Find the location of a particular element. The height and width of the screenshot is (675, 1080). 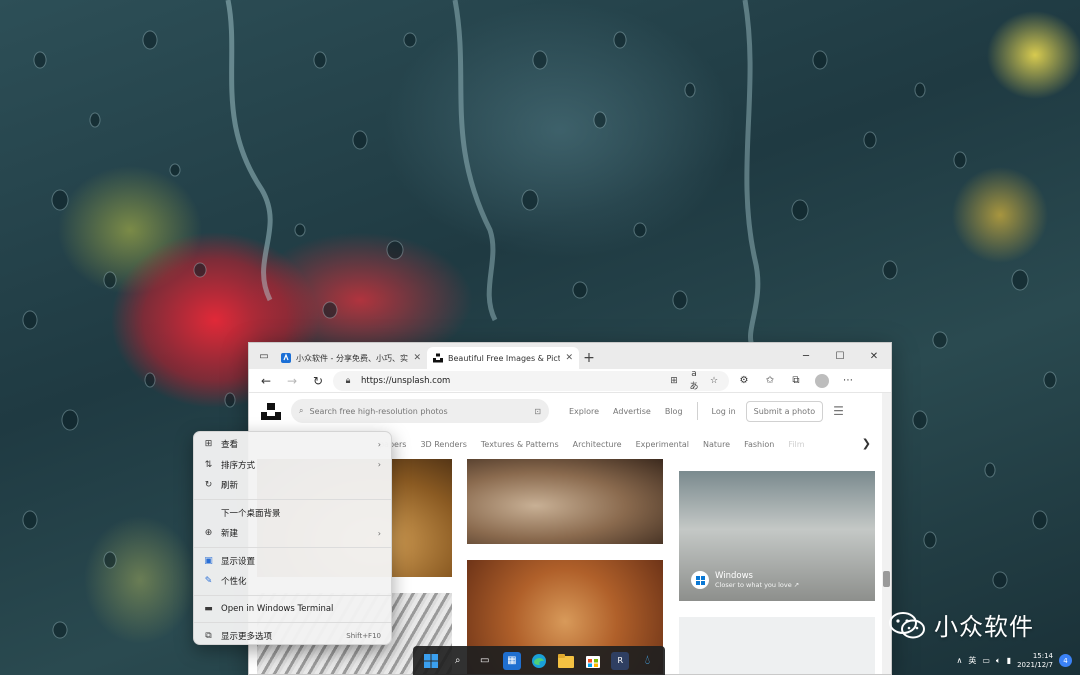

tab-title: 小众软件 - 分享免费、小巧、实用、有趣、绿色的软件 is located at coordinates (352, 358).